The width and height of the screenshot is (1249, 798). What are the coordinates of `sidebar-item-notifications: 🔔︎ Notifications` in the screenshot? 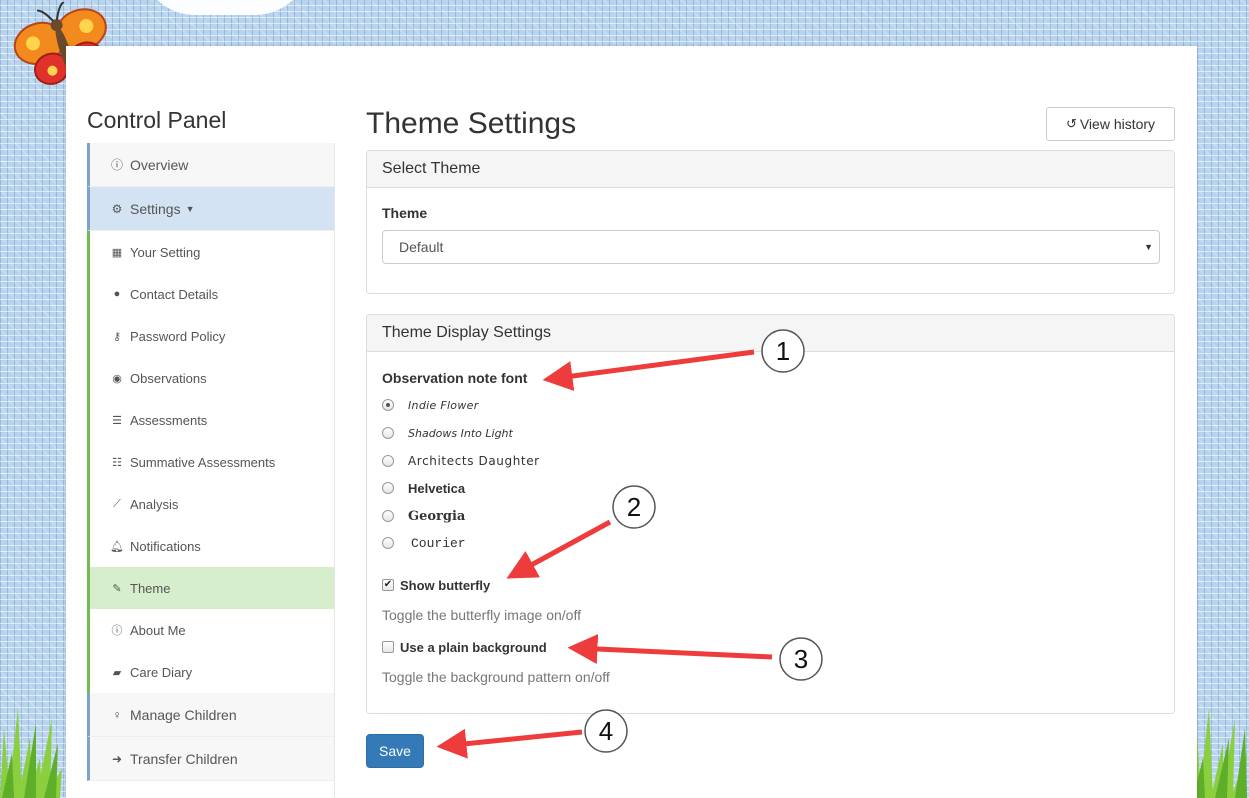 It's located at (212, 546).